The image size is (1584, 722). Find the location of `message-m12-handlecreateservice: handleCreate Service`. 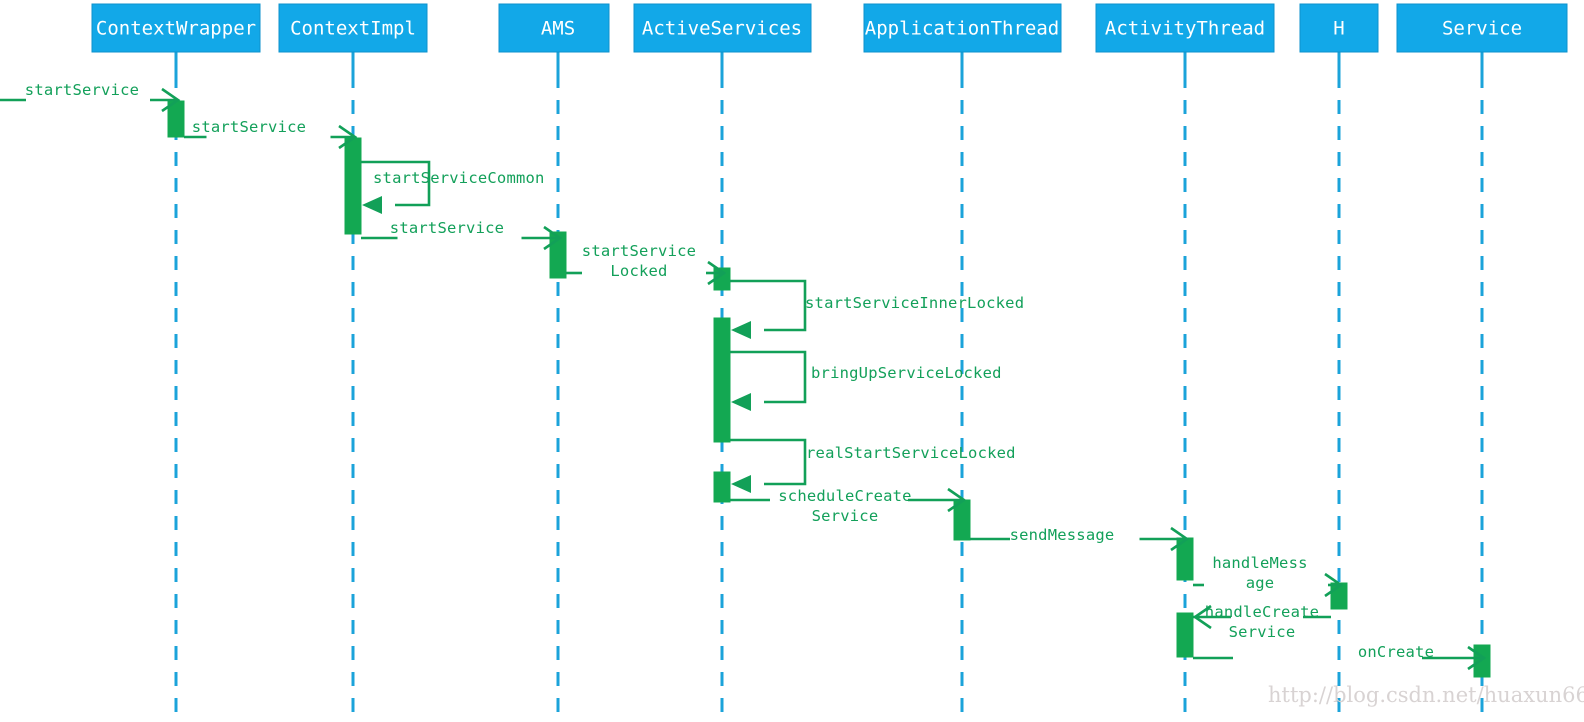

message-m12-handlecreateservice: handleCreate Service is located at coordinates (1261, 622).